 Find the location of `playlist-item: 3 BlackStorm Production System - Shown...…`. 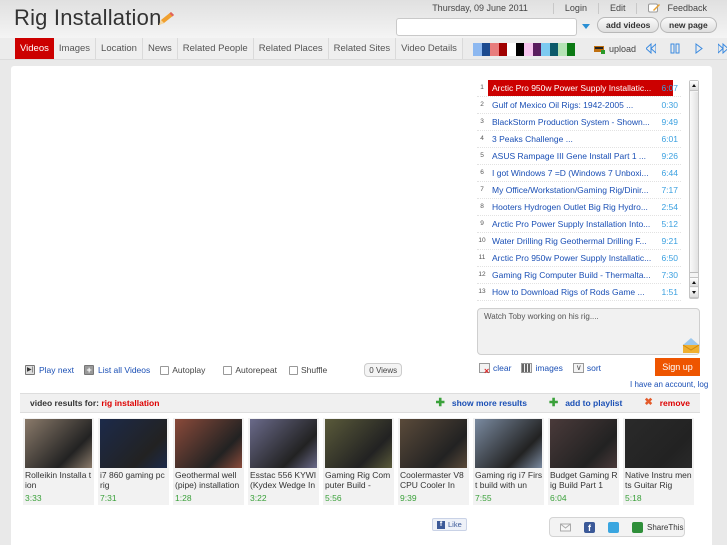

playlist-item: 3 BlackStorm Production System - Shown...… is located at coordinates (579, 122).